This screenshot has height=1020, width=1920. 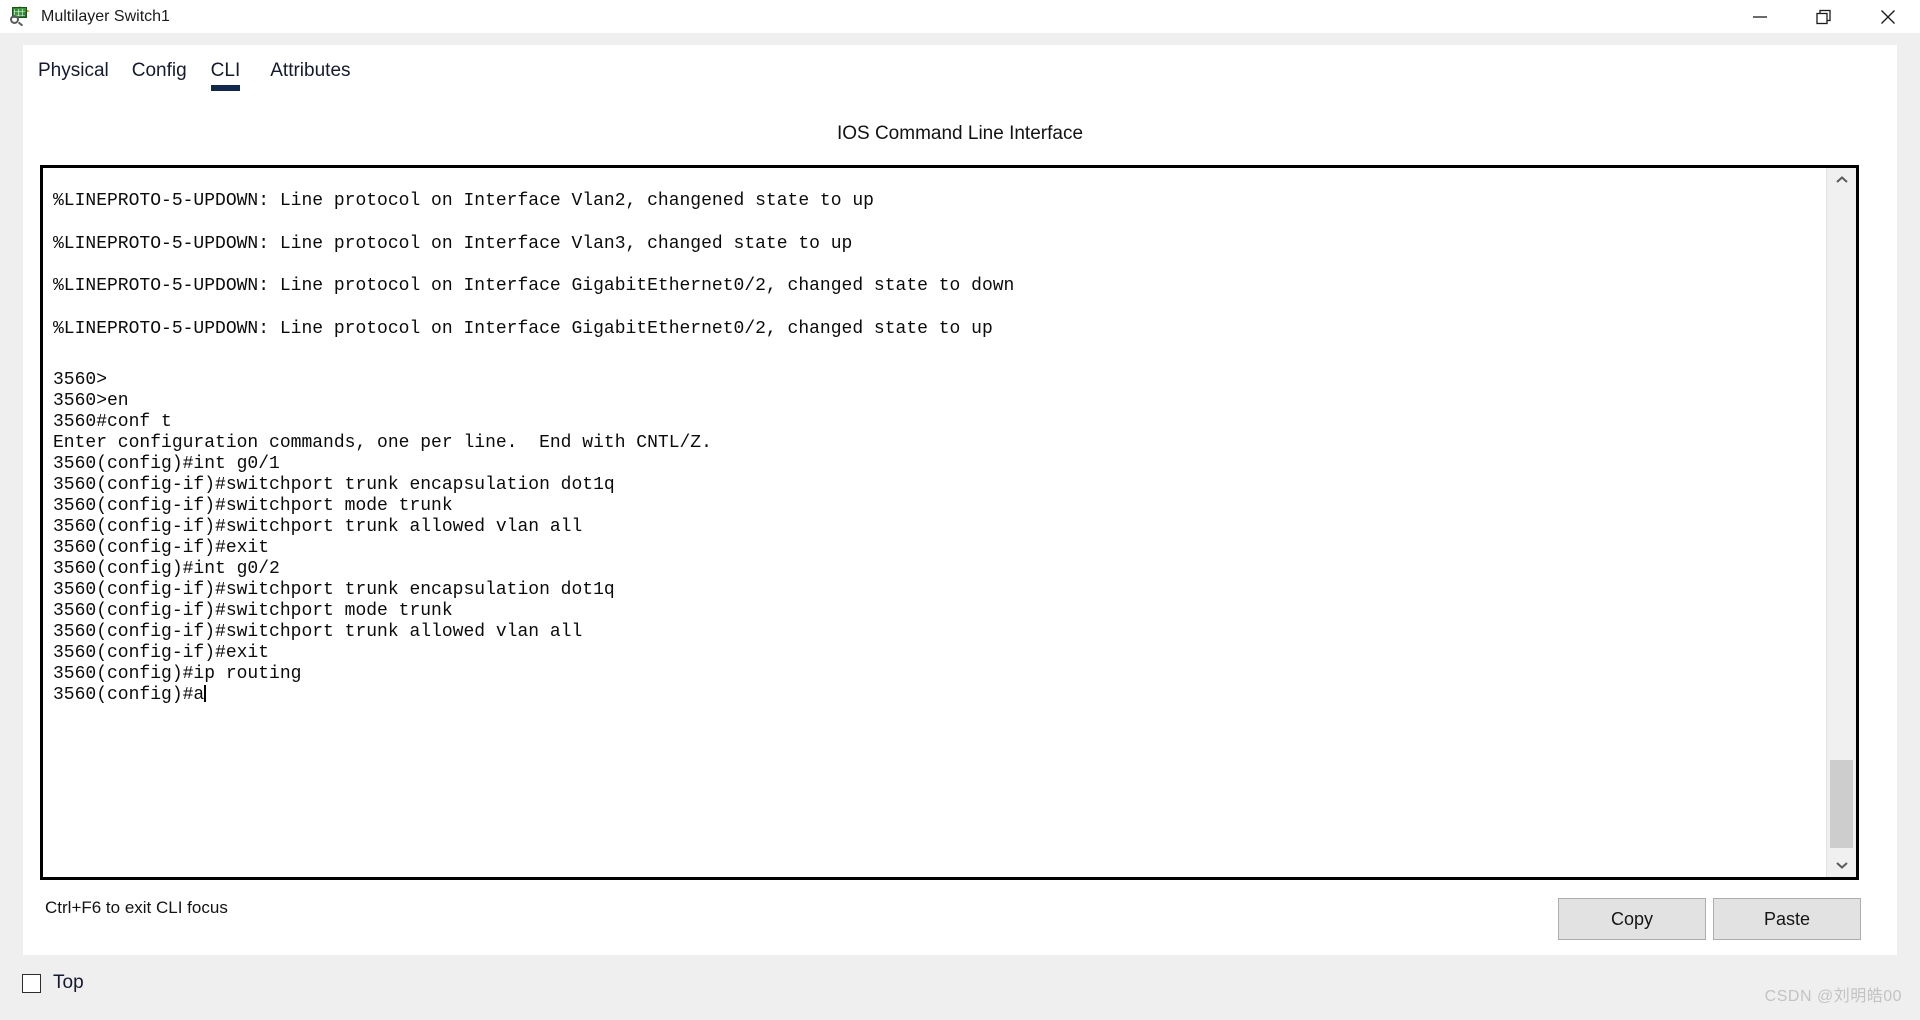 I want to click on tab-active-underline, so click(x=225, y=88).